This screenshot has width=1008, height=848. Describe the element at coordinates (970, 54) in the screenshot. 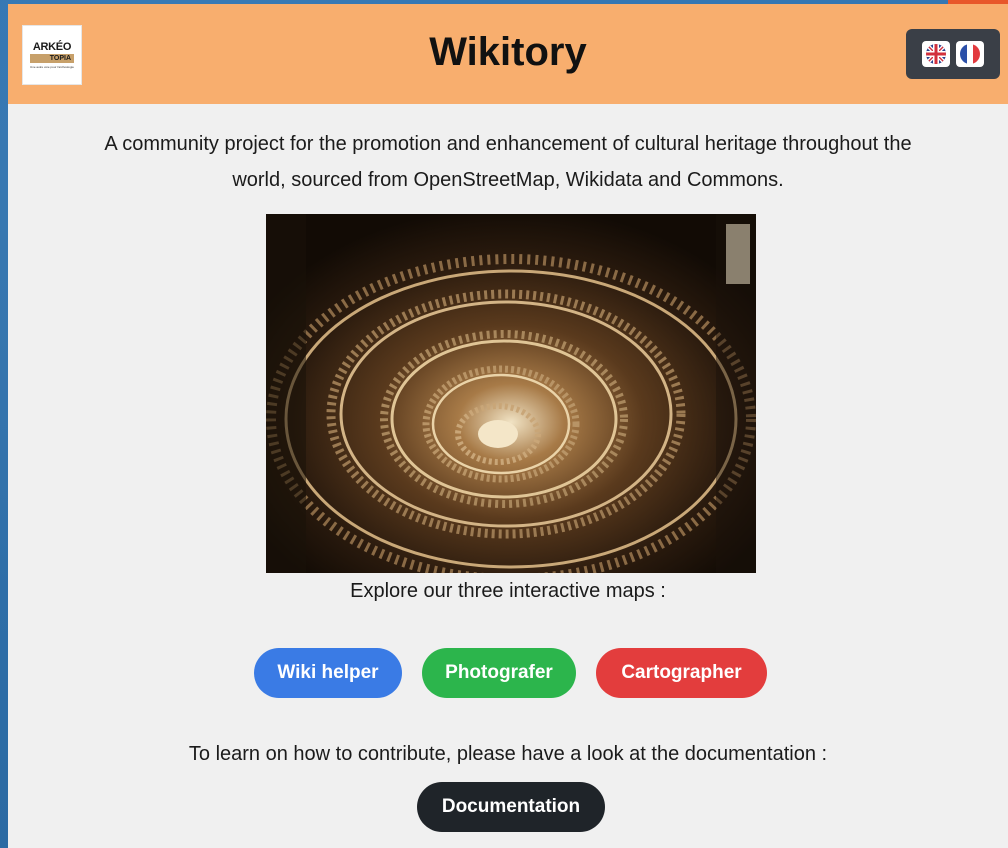

I see `french-flag-icon` at that location.